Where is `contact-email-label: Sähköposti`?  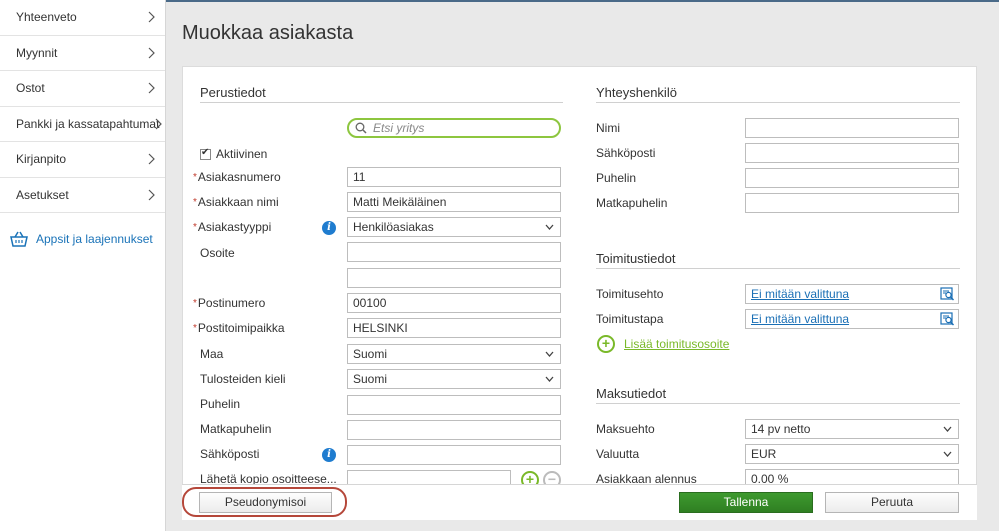
contact-email-label: Sähköposti is located at coordinates (626, 153).